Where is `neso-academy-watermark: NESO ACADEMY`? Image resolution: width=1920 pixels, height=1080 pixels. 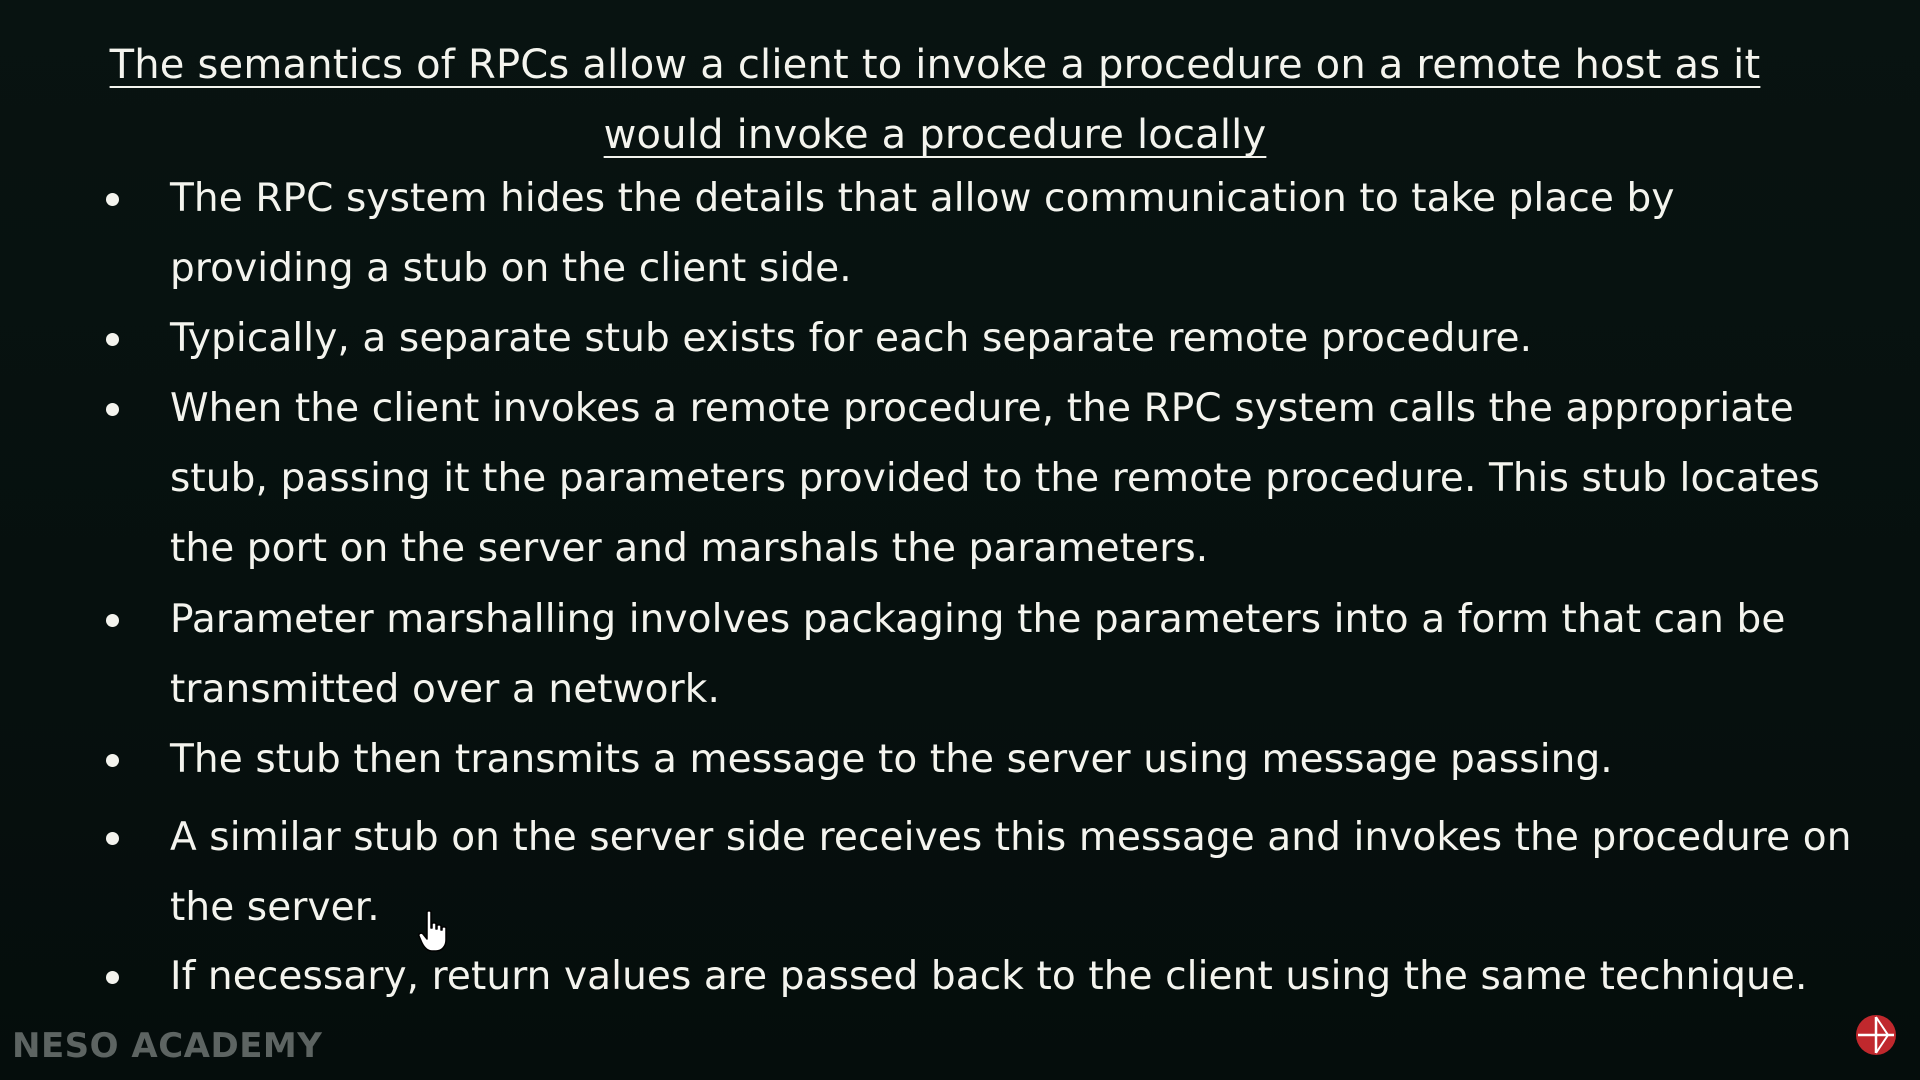 neso-academy-watermark: NESO ACADEMY is located at coordinates (167, 1046).